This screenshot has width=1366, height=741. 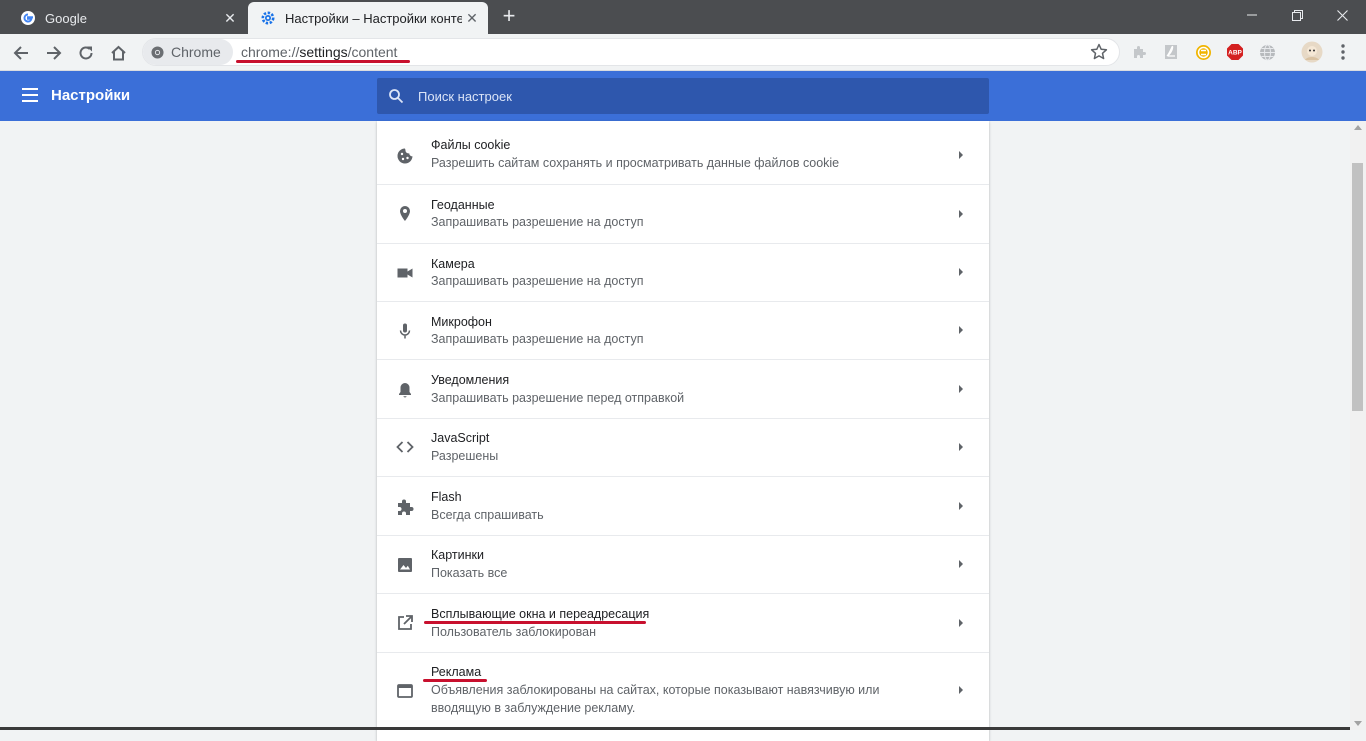 What do you see at coordinates (1203, 52) in the screenshot?
I see `coin-icon` at bounding box center [1203, 52].